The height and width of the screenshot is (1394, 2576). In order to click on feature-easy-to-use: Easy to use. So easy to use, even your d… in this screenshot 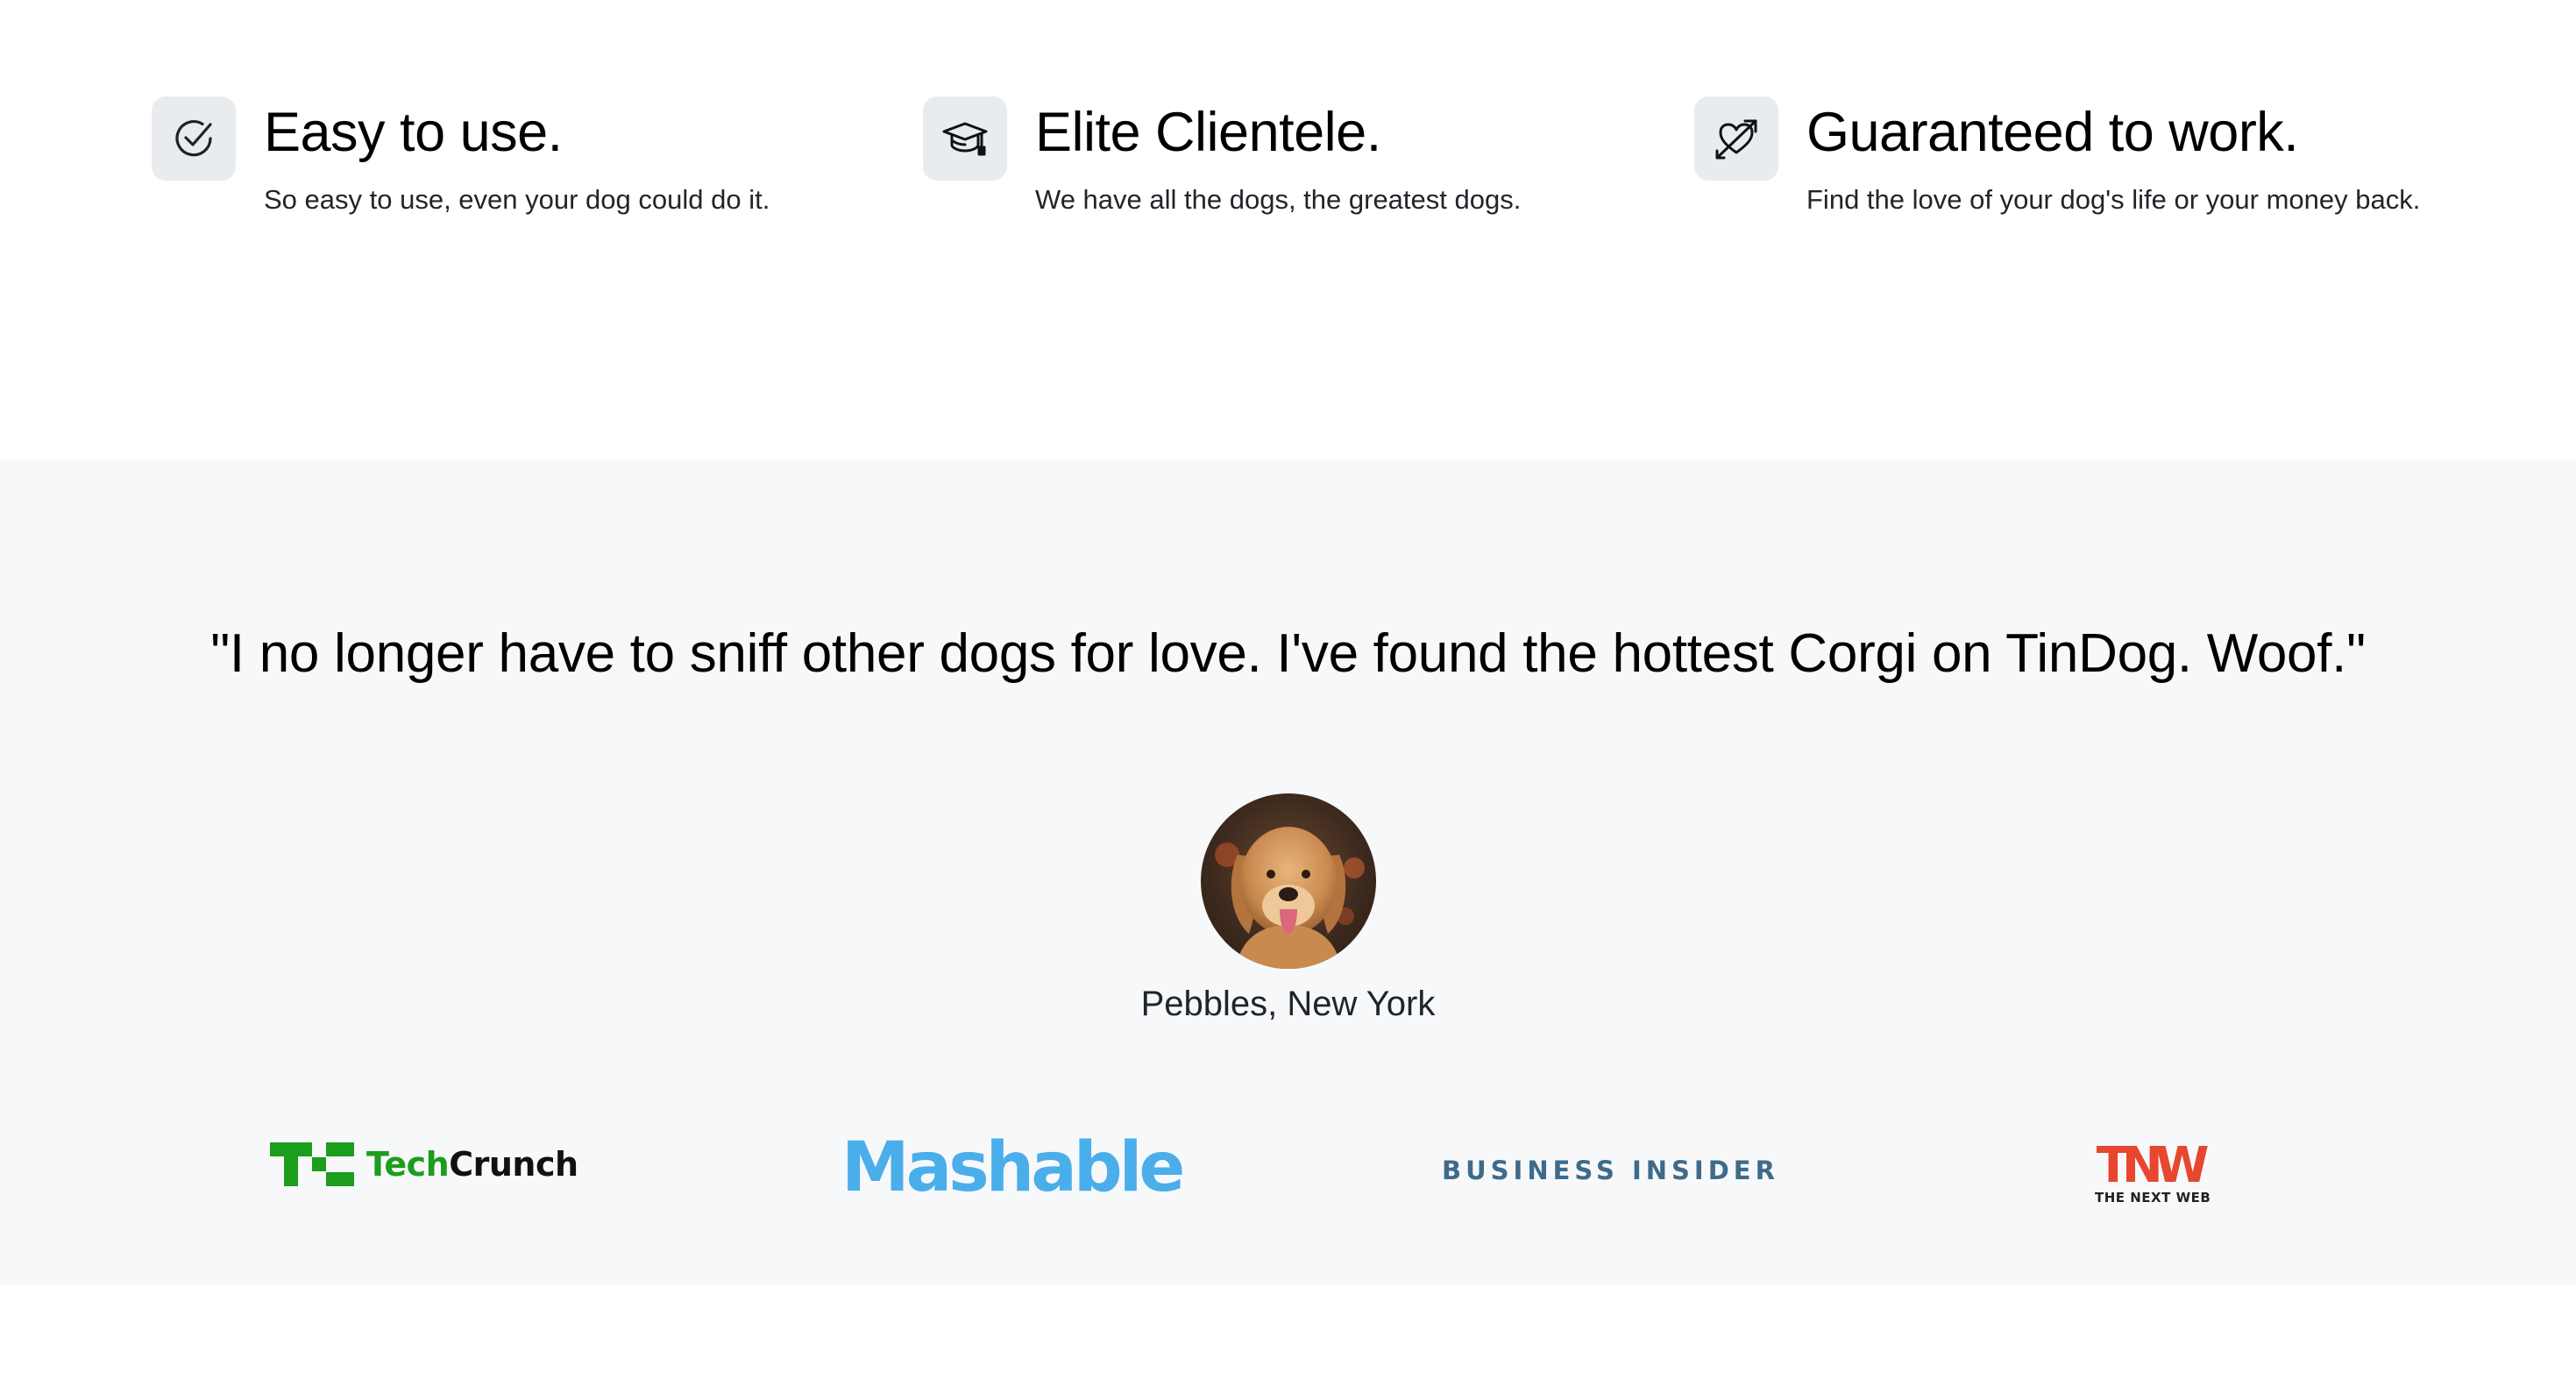, I will do `click(502, 158)`.